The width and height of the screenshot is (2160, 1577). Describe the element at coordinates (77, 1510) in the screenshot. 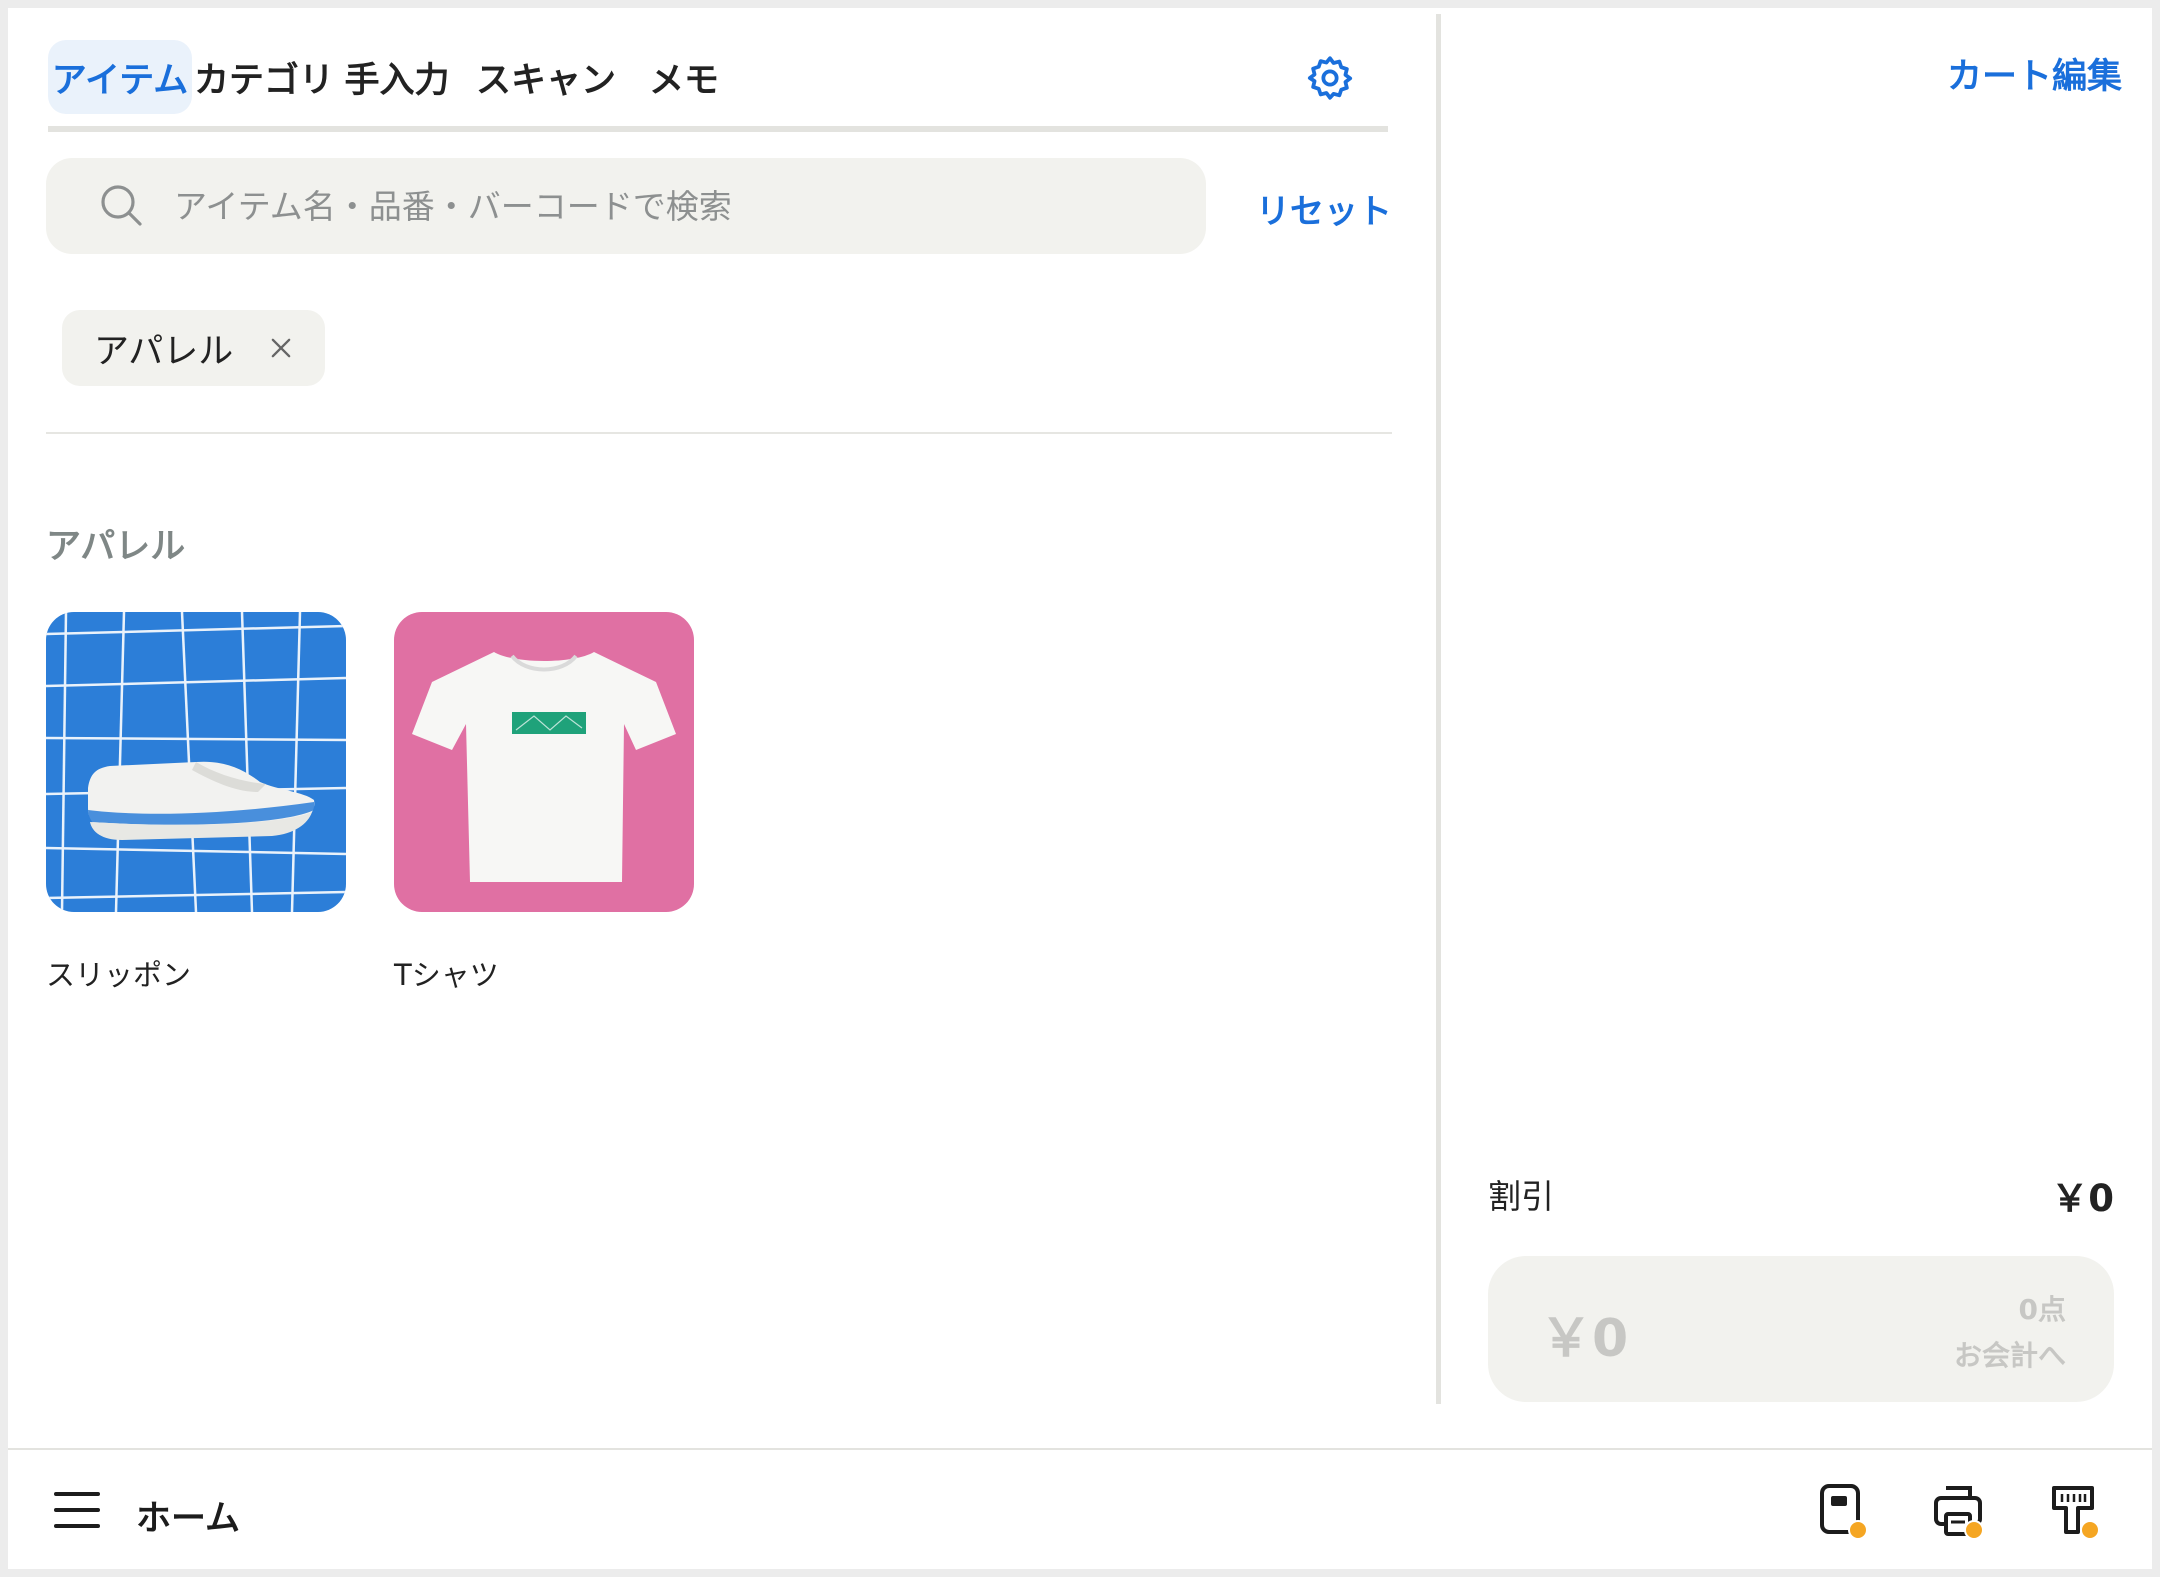

I see `hamburger-menu-icon` at that location.